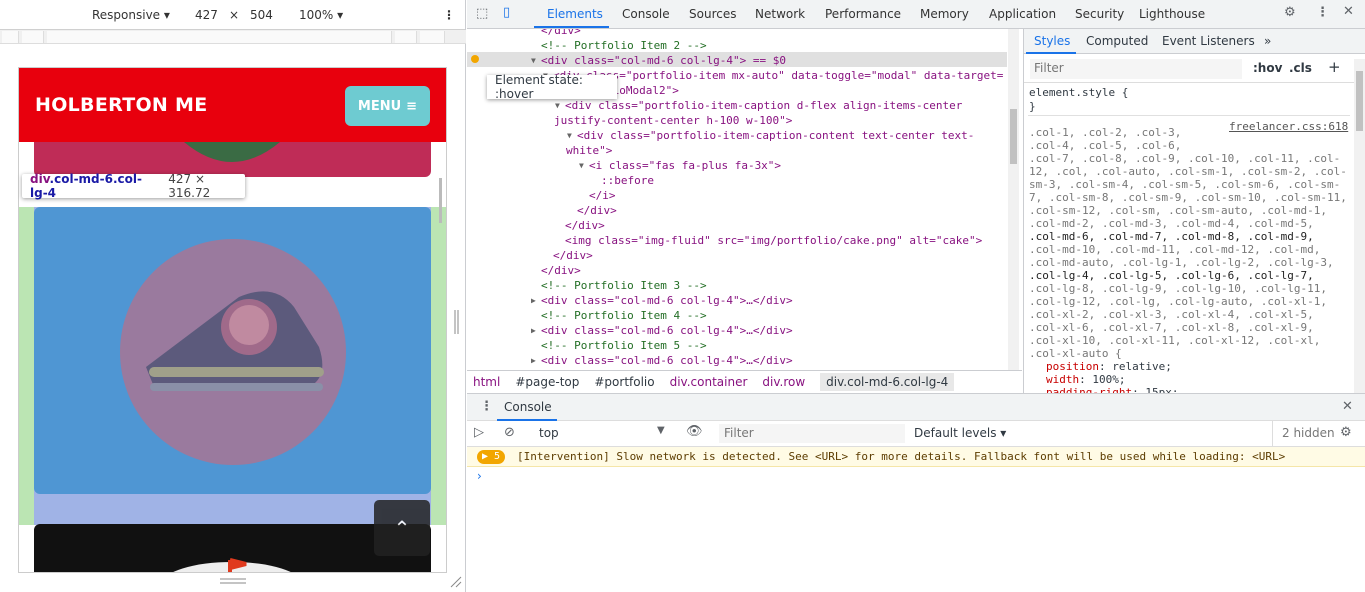 The height and width of the screenshot is (592, 1365). What do you see at coordinates (479, 476) in the screenshot?
I see `console-prompt: ›` at bounding box center [479, 476].